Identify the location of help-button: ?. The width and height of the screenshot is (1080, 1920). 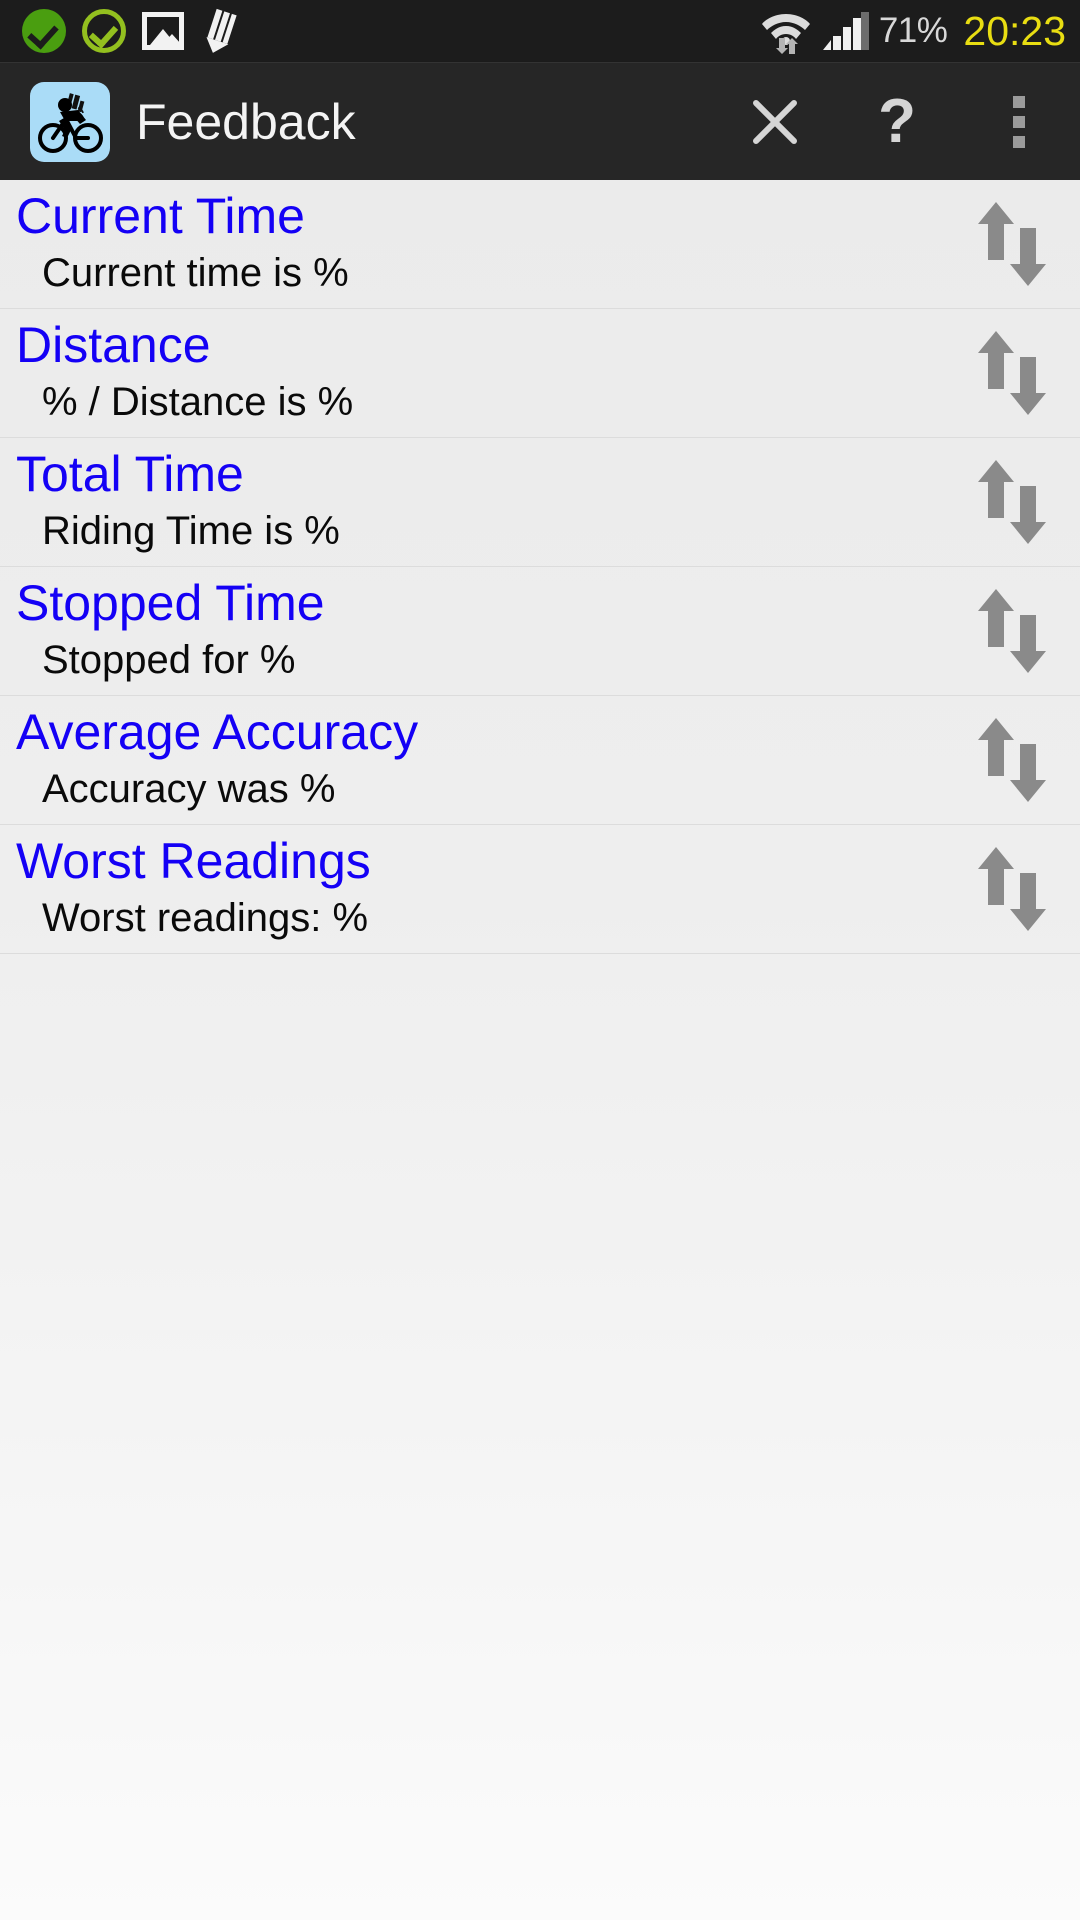
(897, 122).